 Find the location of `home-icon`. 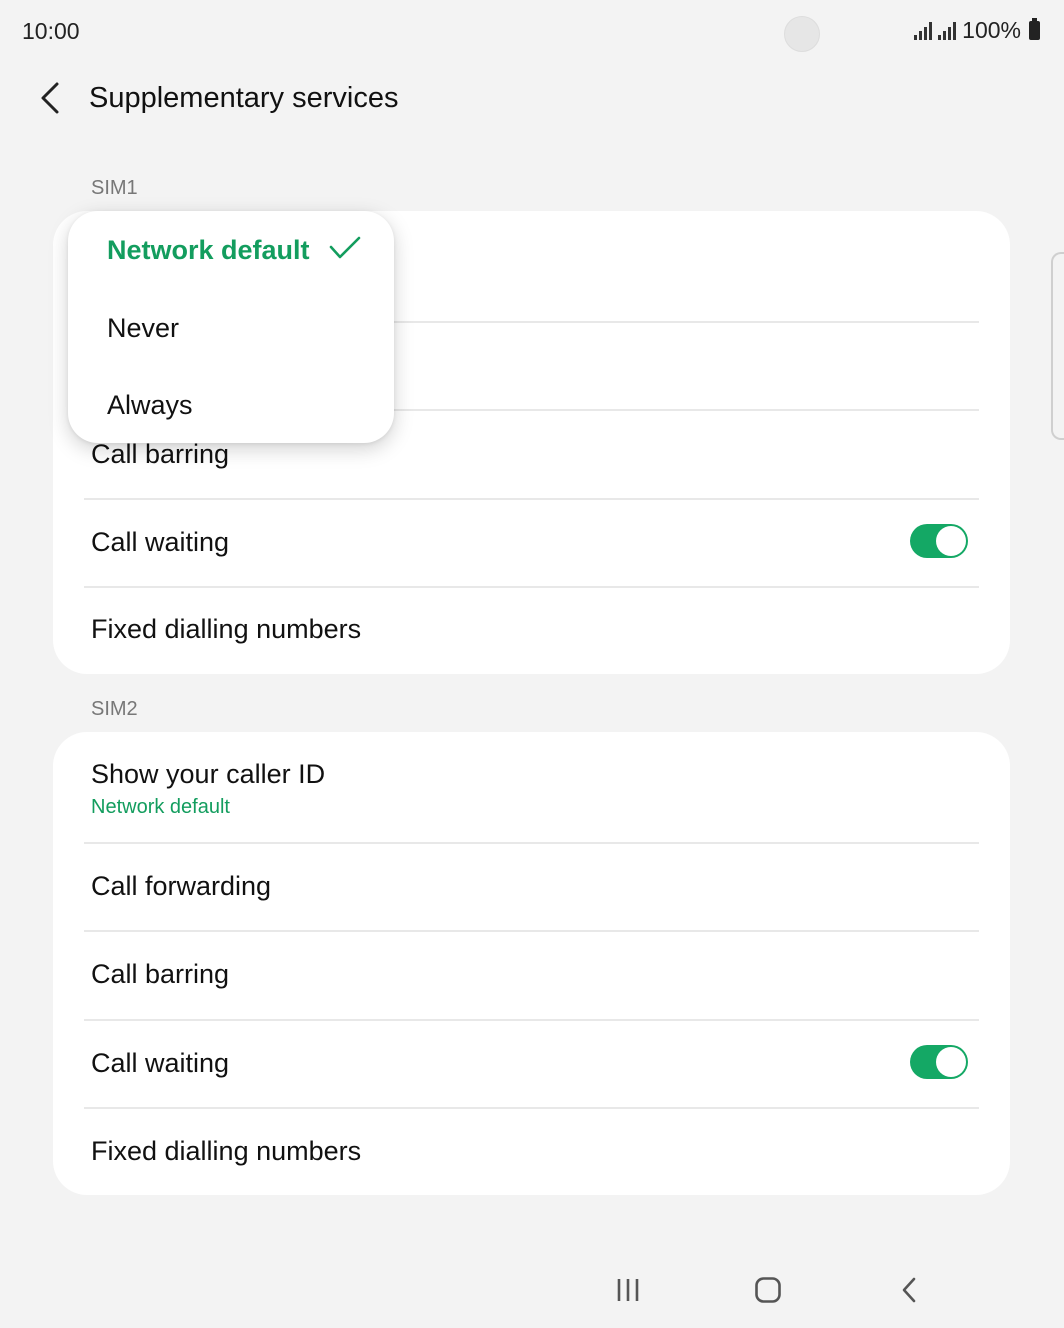

home-icon is located at coordinates (768, 1290).